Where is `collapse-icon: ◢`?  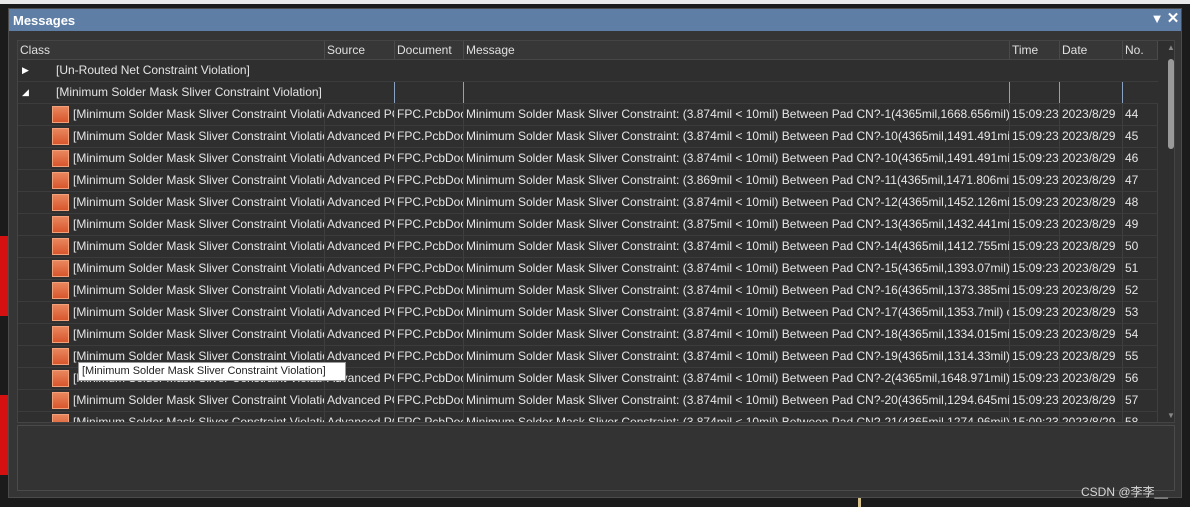
collapse-icon: ◢ is located at coordinates (28, 92).